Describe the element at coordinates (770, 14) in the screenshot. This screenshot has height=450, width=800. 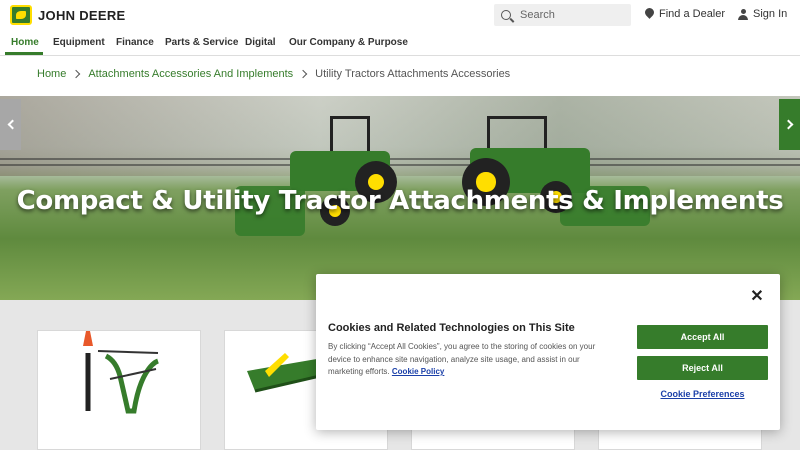
I see `sign-in-label: Sign In` at that location.